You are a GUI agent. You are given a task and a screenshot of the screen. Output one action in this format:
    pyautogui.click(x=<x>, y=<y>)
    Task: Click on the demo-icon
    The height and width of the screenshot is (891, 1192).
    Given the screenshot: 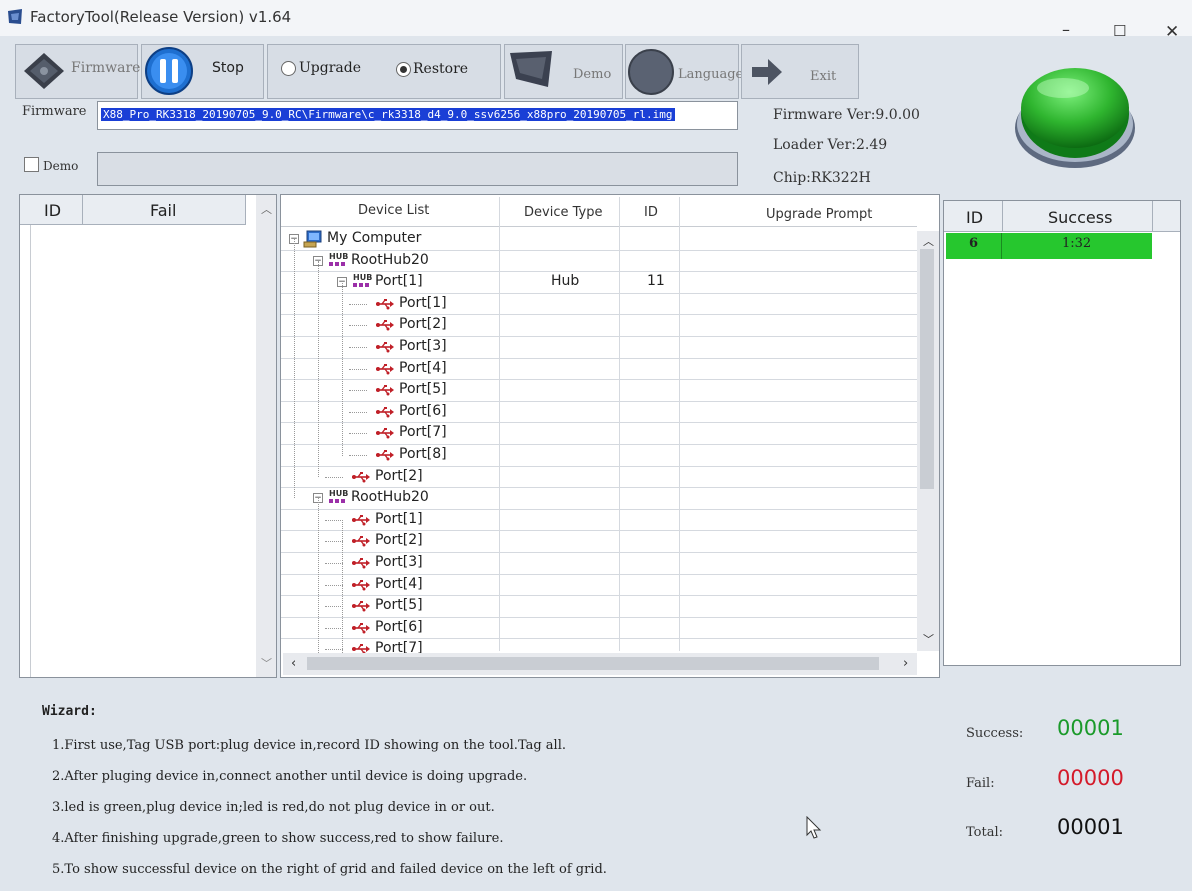 What is the action you would take?
    pyautogui.click(x=531, y=69)
    